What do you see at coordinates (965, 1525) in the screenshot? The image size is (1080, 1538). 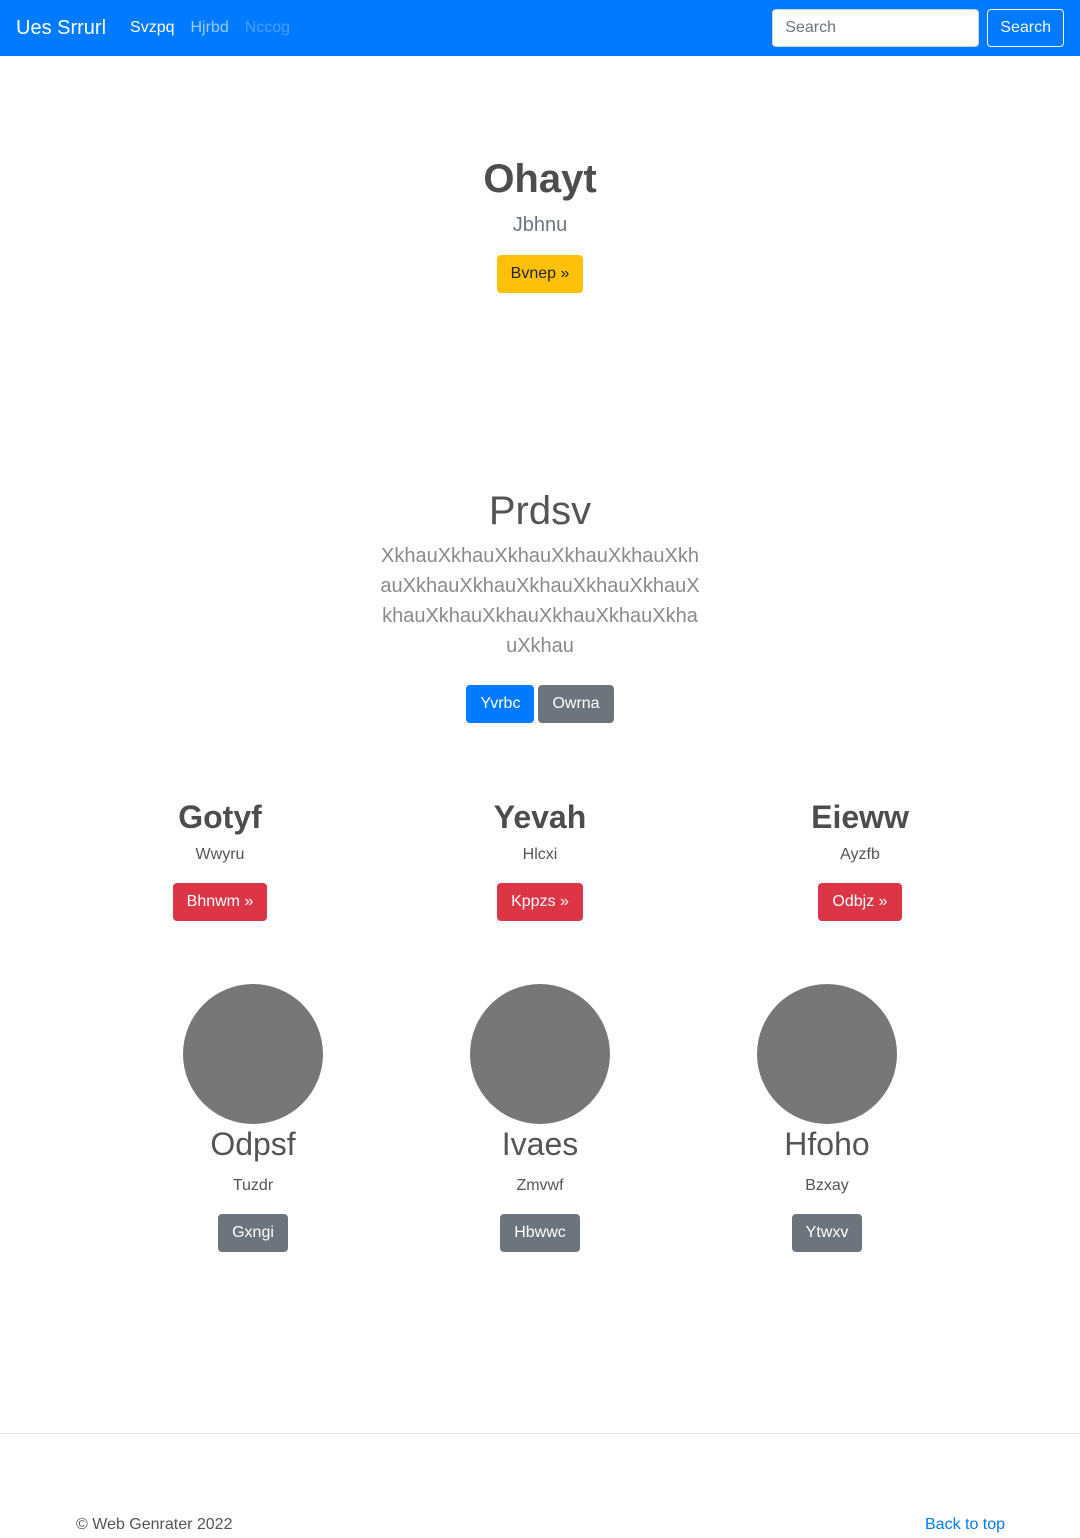 I see `back-to-top-link: Back to top` at bounding box center [965, 1525].